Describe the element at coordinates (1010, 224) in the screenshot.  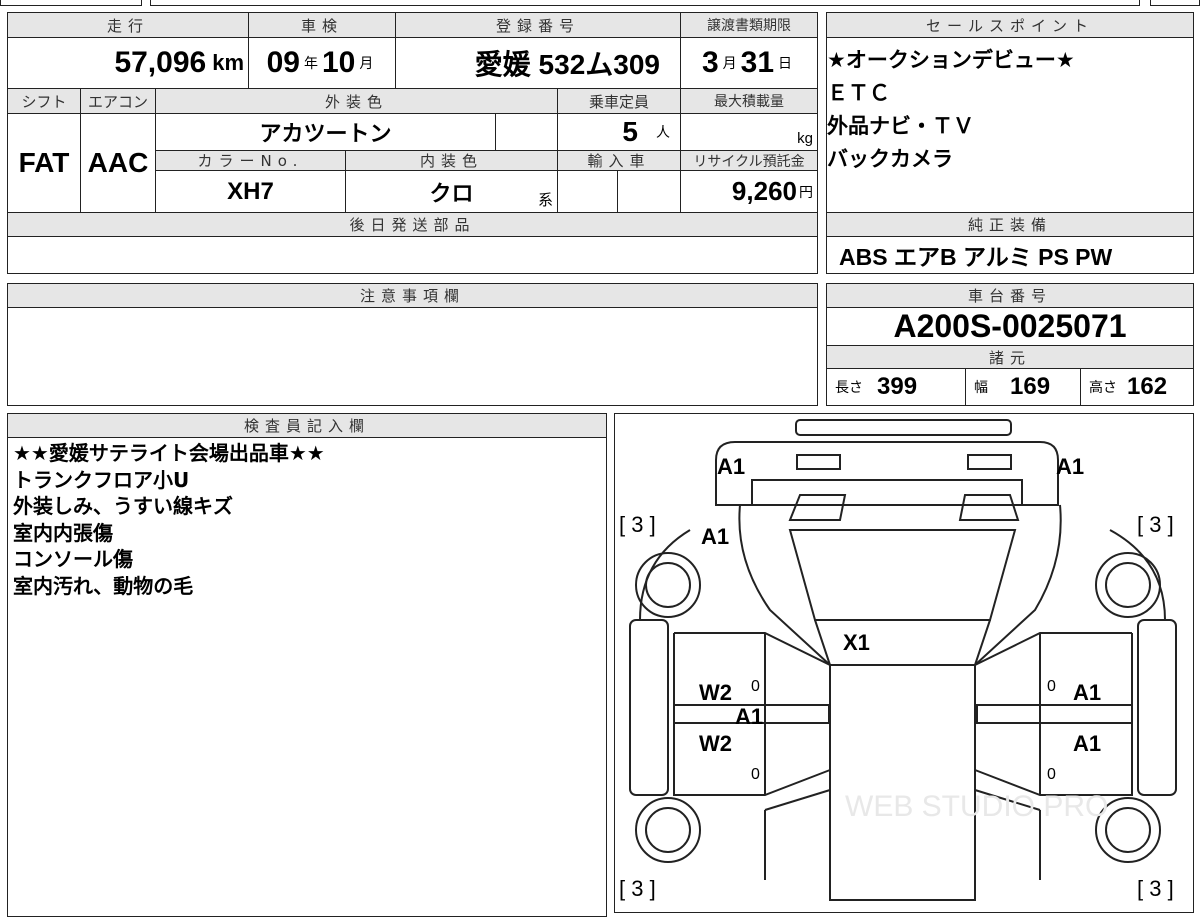
I see `equipment-header: 純正装備` at that location.